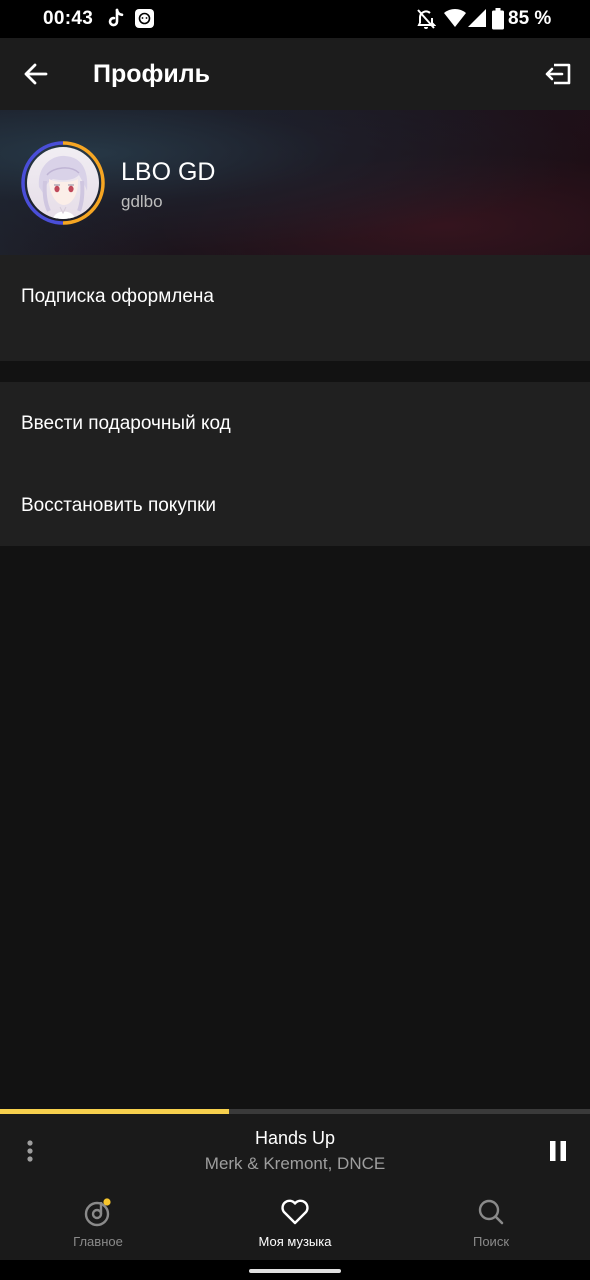 Image resolution: width=590 pixels, height=1280 pixels. I want to click on subscription-row: Подписка оформлена, so click(295, 297).